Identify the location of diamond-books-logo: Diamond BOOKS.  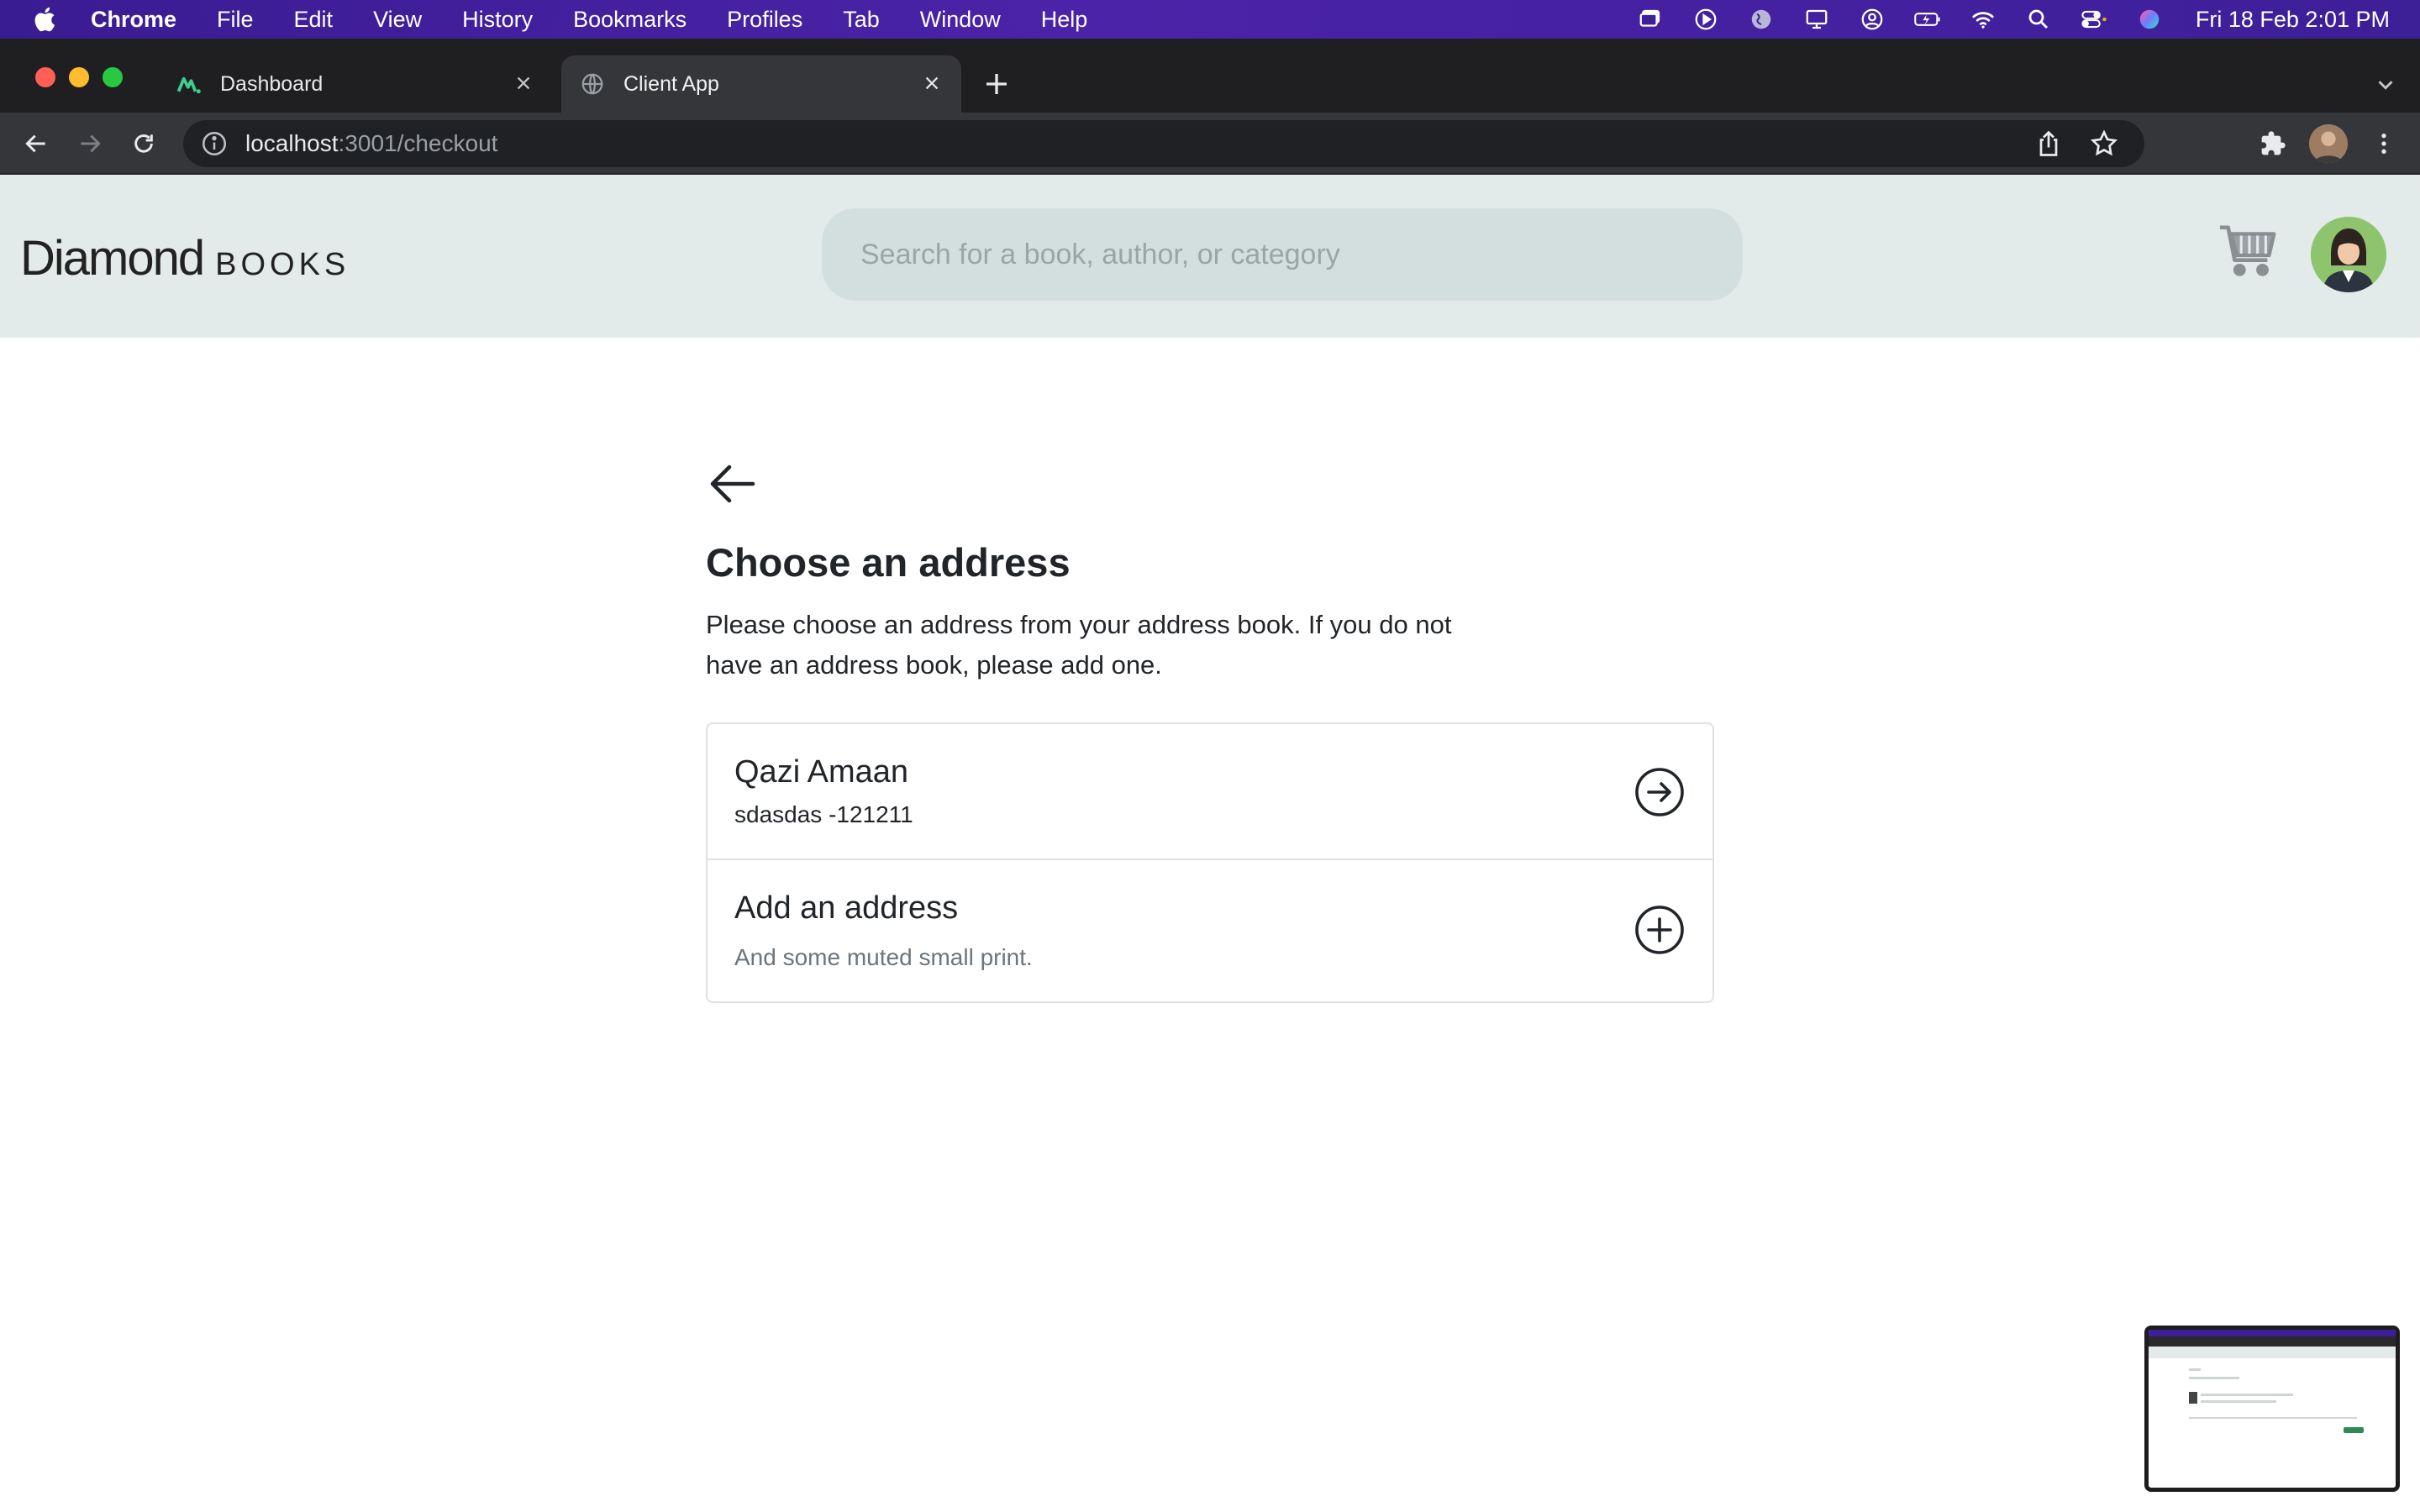
(185, 258).